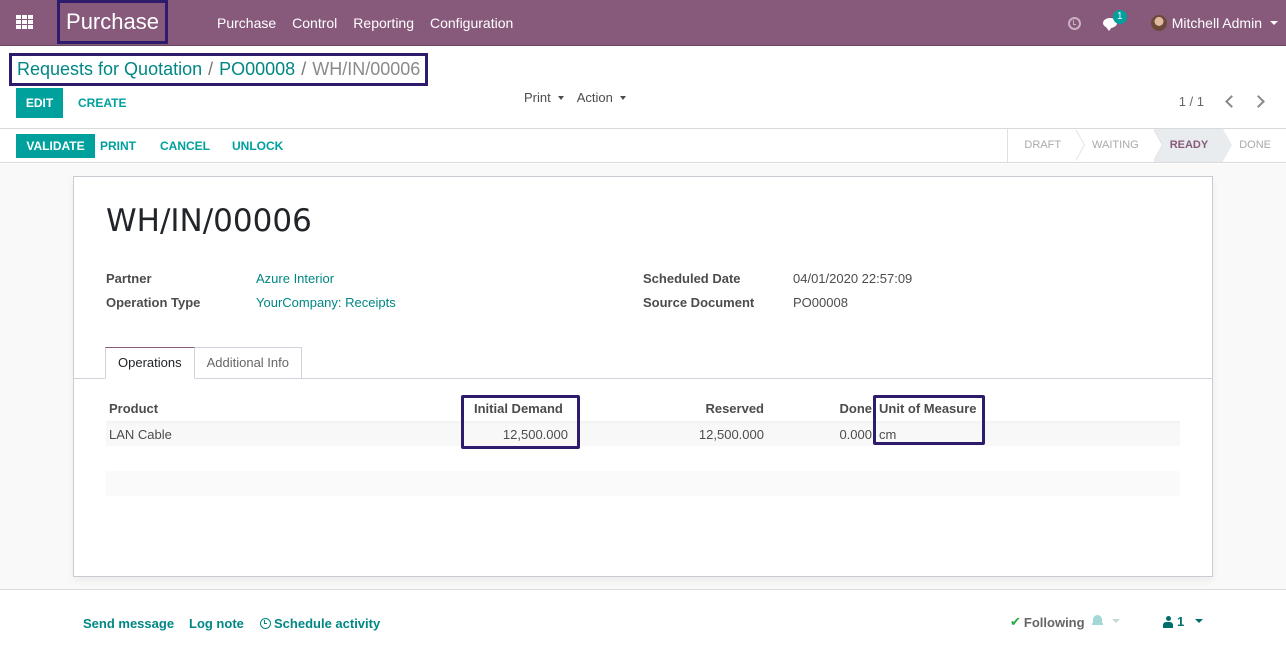 This screenshot has width=1286, height=653. Describe the element at coordinates (929, 420) in the screenshot. I see `highlight-unit-of-measure` at that location.